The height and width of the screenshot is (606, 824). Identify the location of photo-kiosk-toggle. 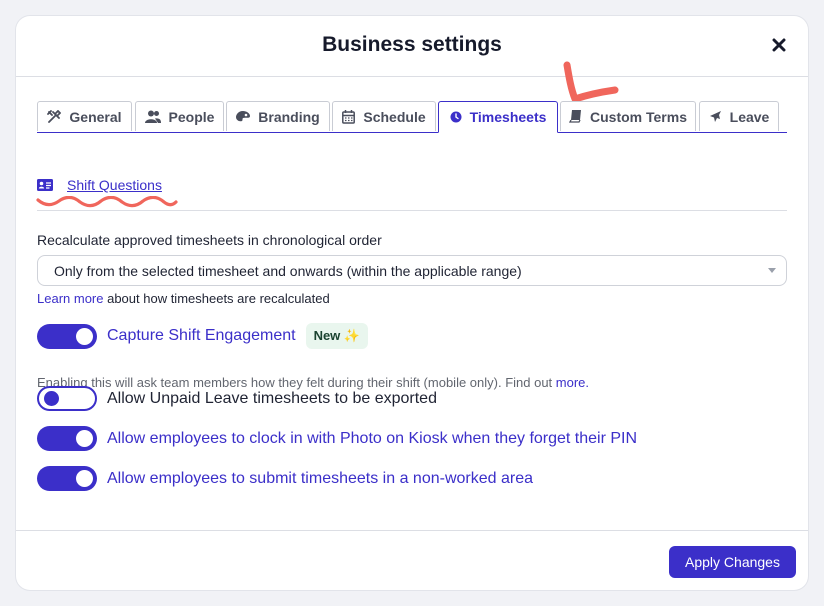
(67, 438).